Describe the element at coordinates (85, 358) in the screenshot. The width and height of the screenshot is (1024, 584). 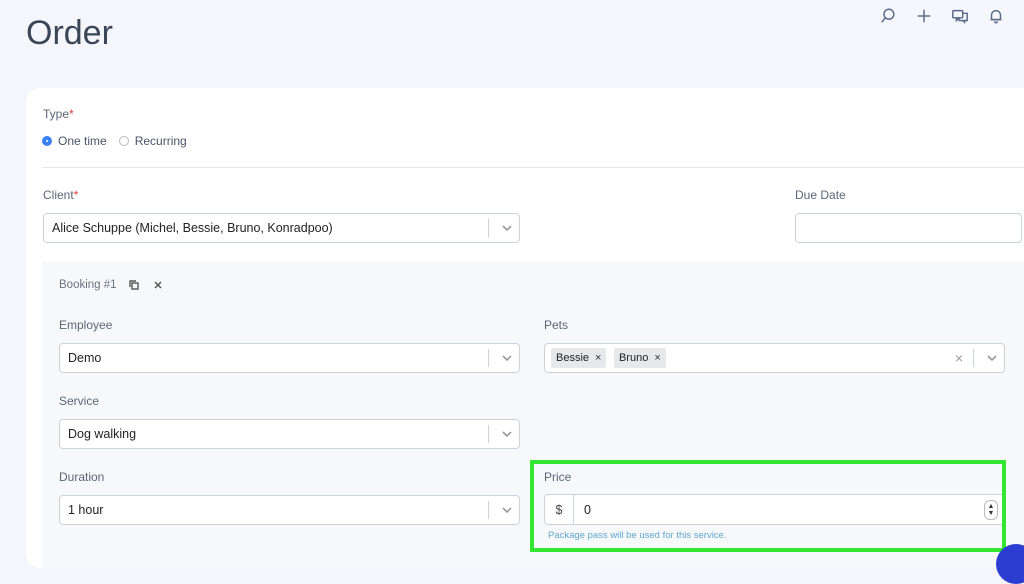
I see `employee-value: Demo` at that location.